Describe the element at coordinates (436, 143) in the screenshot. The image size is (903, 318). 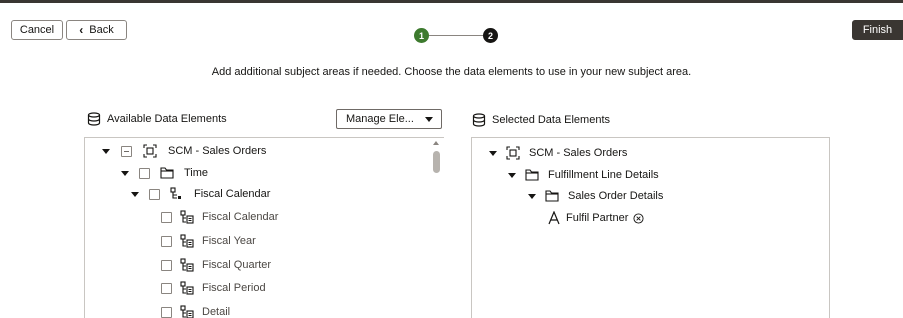
I see `scroll-up-arrow-icon` at that location.